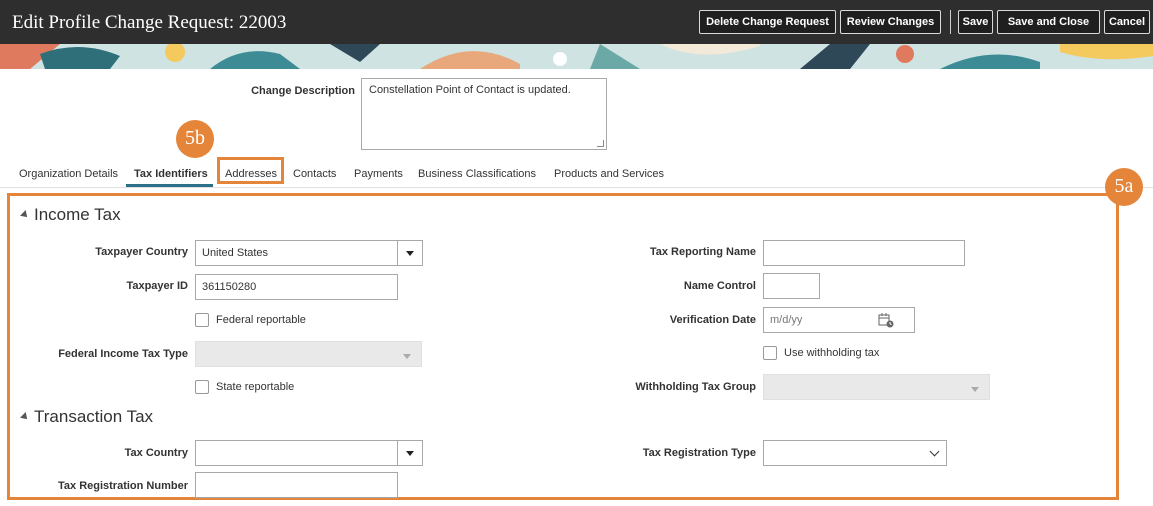 The image size is (1153, 506). I want to click on tab-payments: Payments, so click(378, 174).